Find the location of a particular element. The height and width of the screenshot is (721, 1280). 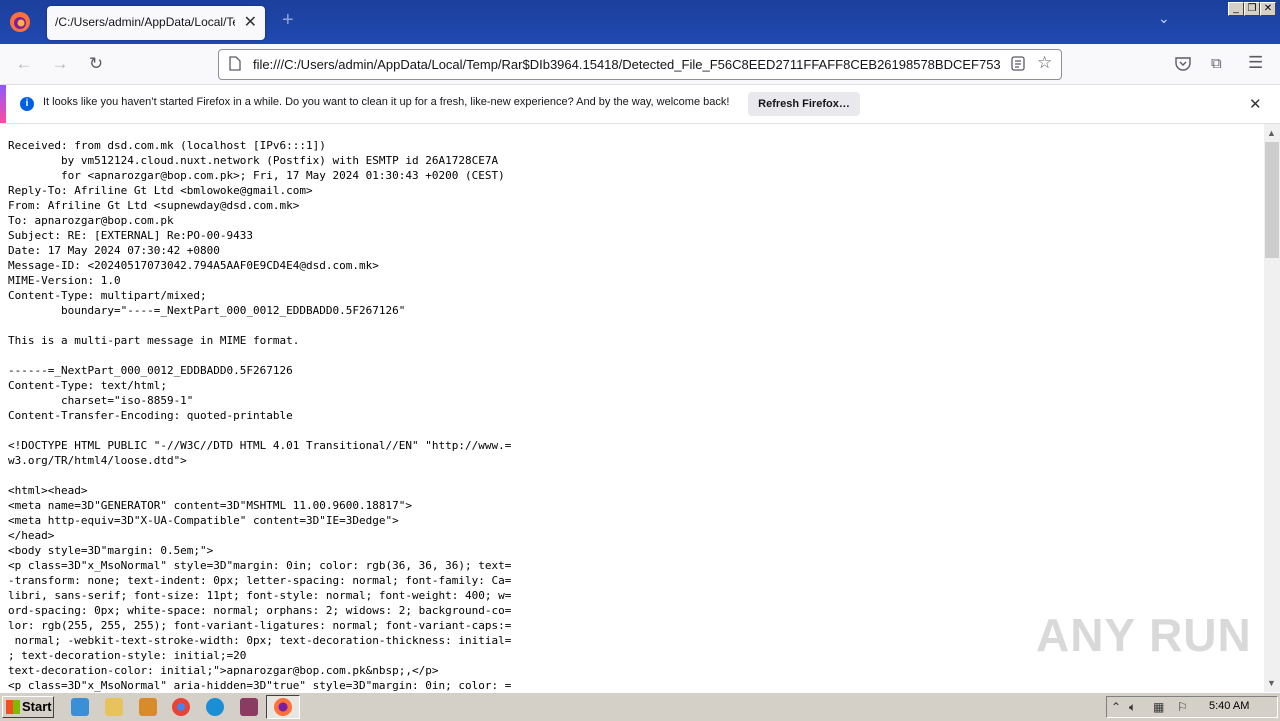

bookmark-star-icon: ☆ is located at coordinates (1044, 63).